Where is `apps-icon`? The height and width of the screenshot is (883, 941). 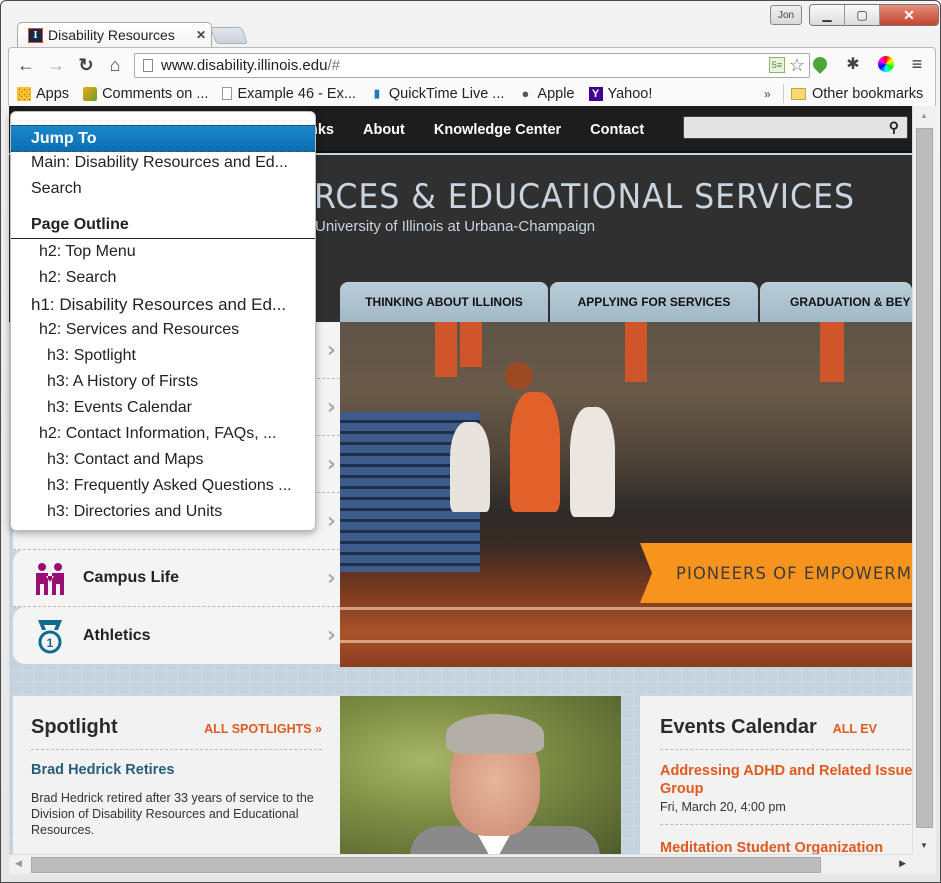
apps-icon is located at coordinates (24, 93).